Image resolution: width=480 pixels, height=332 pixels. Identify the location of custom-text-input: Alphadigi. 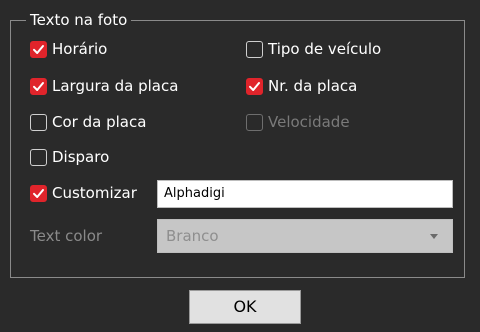
(305, 194).